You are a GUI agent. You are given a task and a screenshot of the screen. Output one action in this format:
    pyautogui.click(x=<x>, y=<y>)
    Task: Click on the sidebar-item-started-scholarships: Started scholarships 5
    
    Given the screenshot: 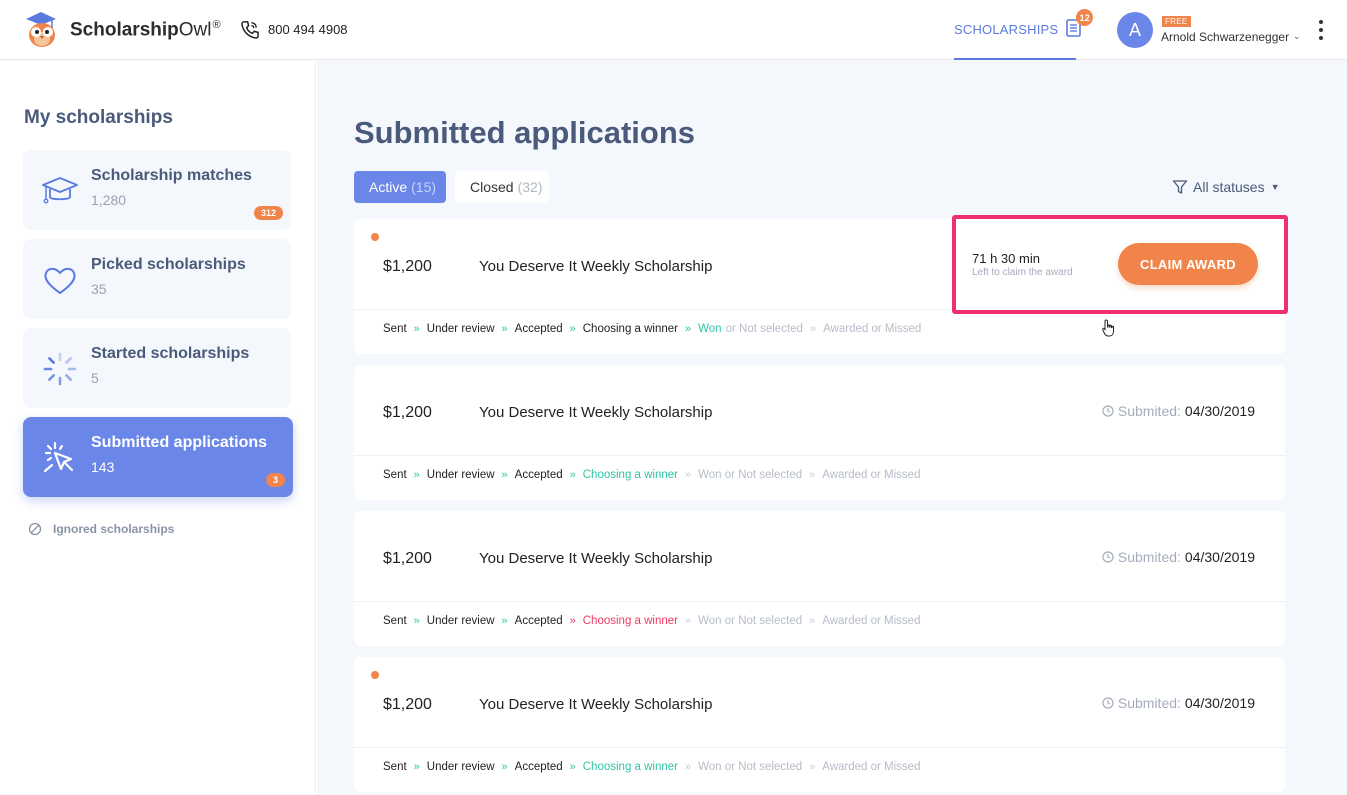 What is the action you would take?
    pyautogui.click(x=157, y=368)
    